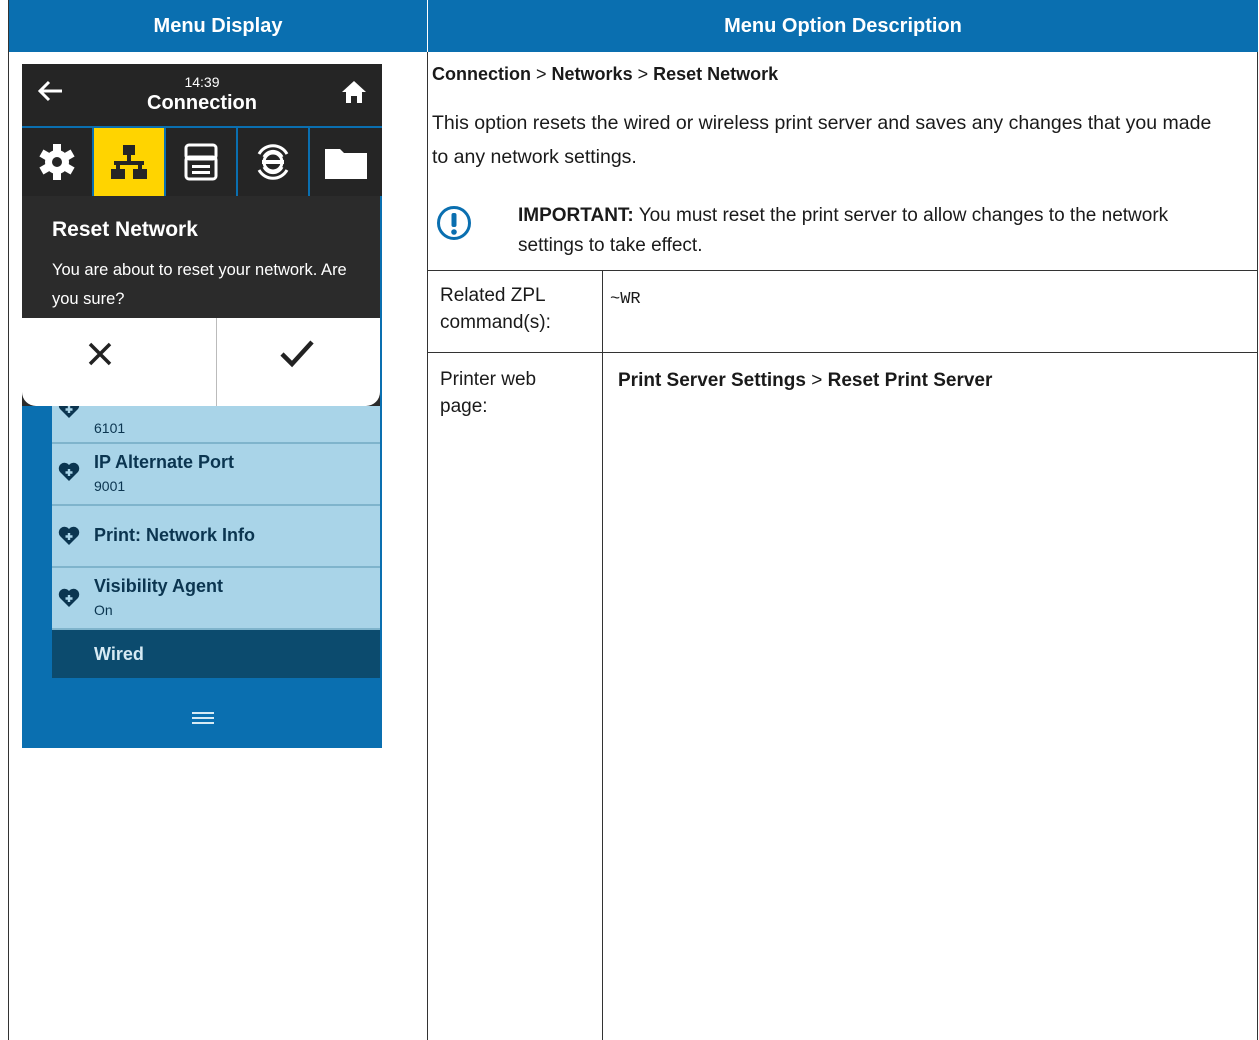  What do you see at coordinates (216, 654) in the screenshot?
I see `section-wired: Wired` at bounding box center [216, 654].